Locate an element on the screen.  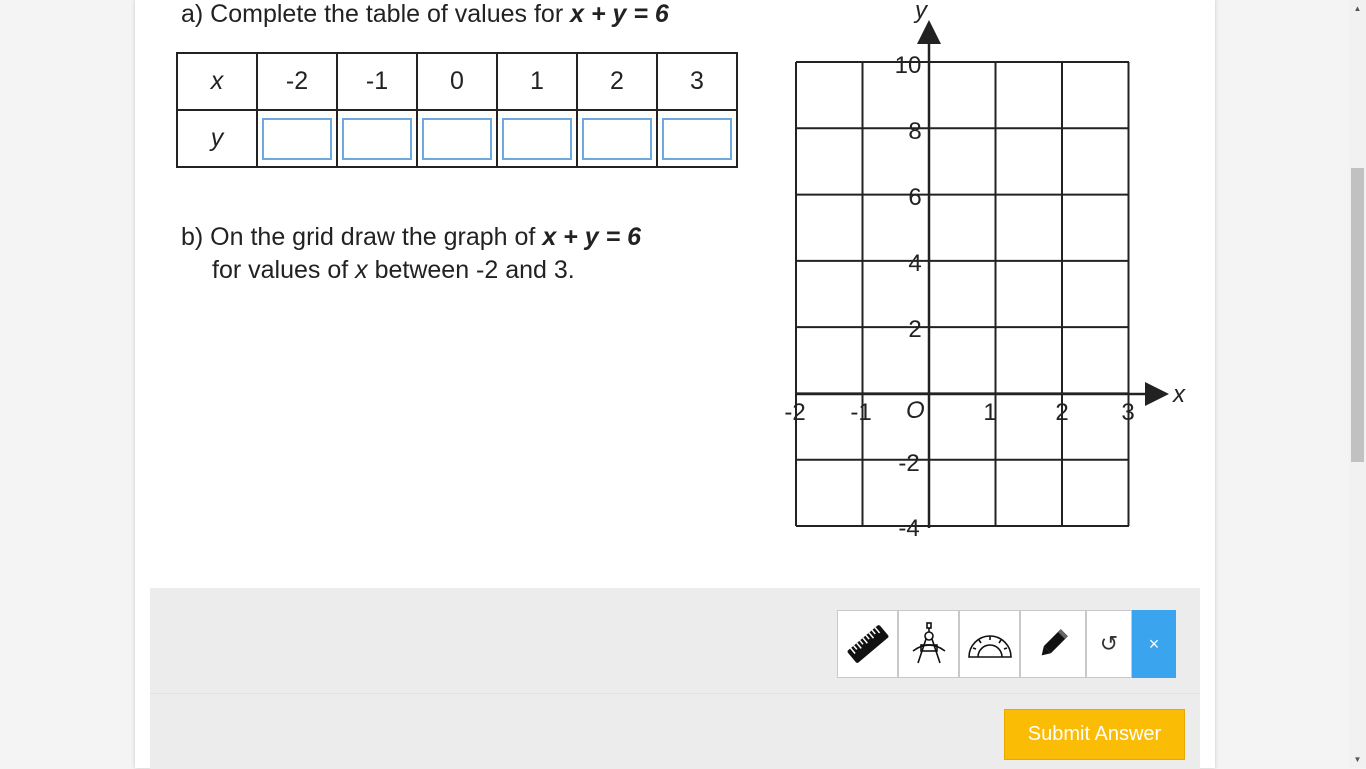
protractor-icon is located at coordinates (989, 646).